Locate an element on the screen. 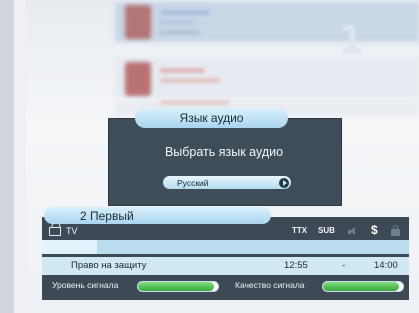 The image size is (419, 313). background-left-bar is located at coordinates (7, 156).